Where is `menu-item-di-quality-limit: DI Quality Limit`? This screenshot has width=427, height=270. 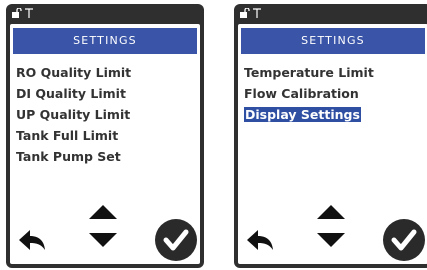 menu-item-di-quality-limit: DI Quality Limit is located at coordinates (73, 93).